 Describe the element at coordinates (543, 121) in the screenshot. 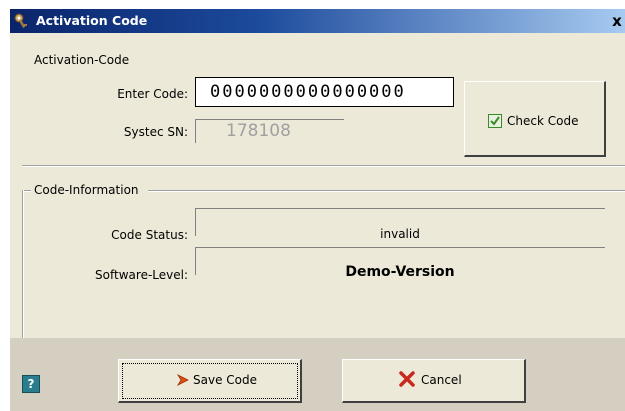

I see `check-code-label: Check Code` at that location.